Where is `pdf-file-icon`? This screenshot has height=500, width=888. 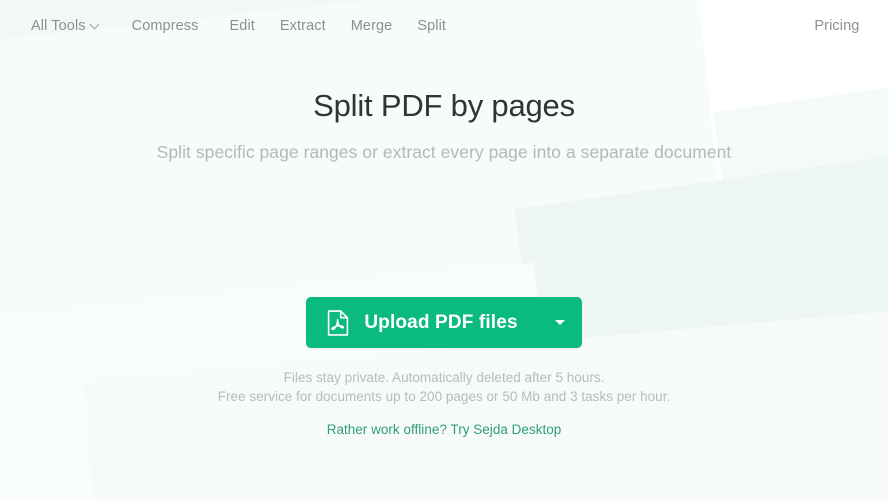 pdf-file-icon is located at coordinates (338, 322).